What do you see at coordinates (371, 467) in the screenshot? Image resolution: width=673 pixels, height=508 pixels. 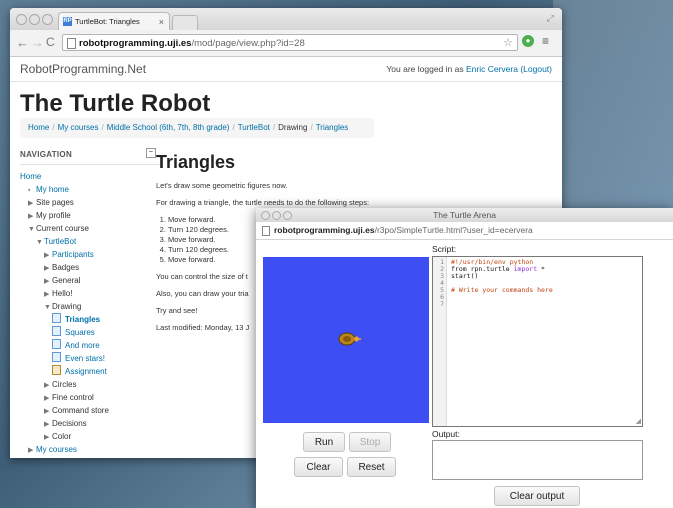 I see `reset-button: Reset` at bounding box center [371, 467].